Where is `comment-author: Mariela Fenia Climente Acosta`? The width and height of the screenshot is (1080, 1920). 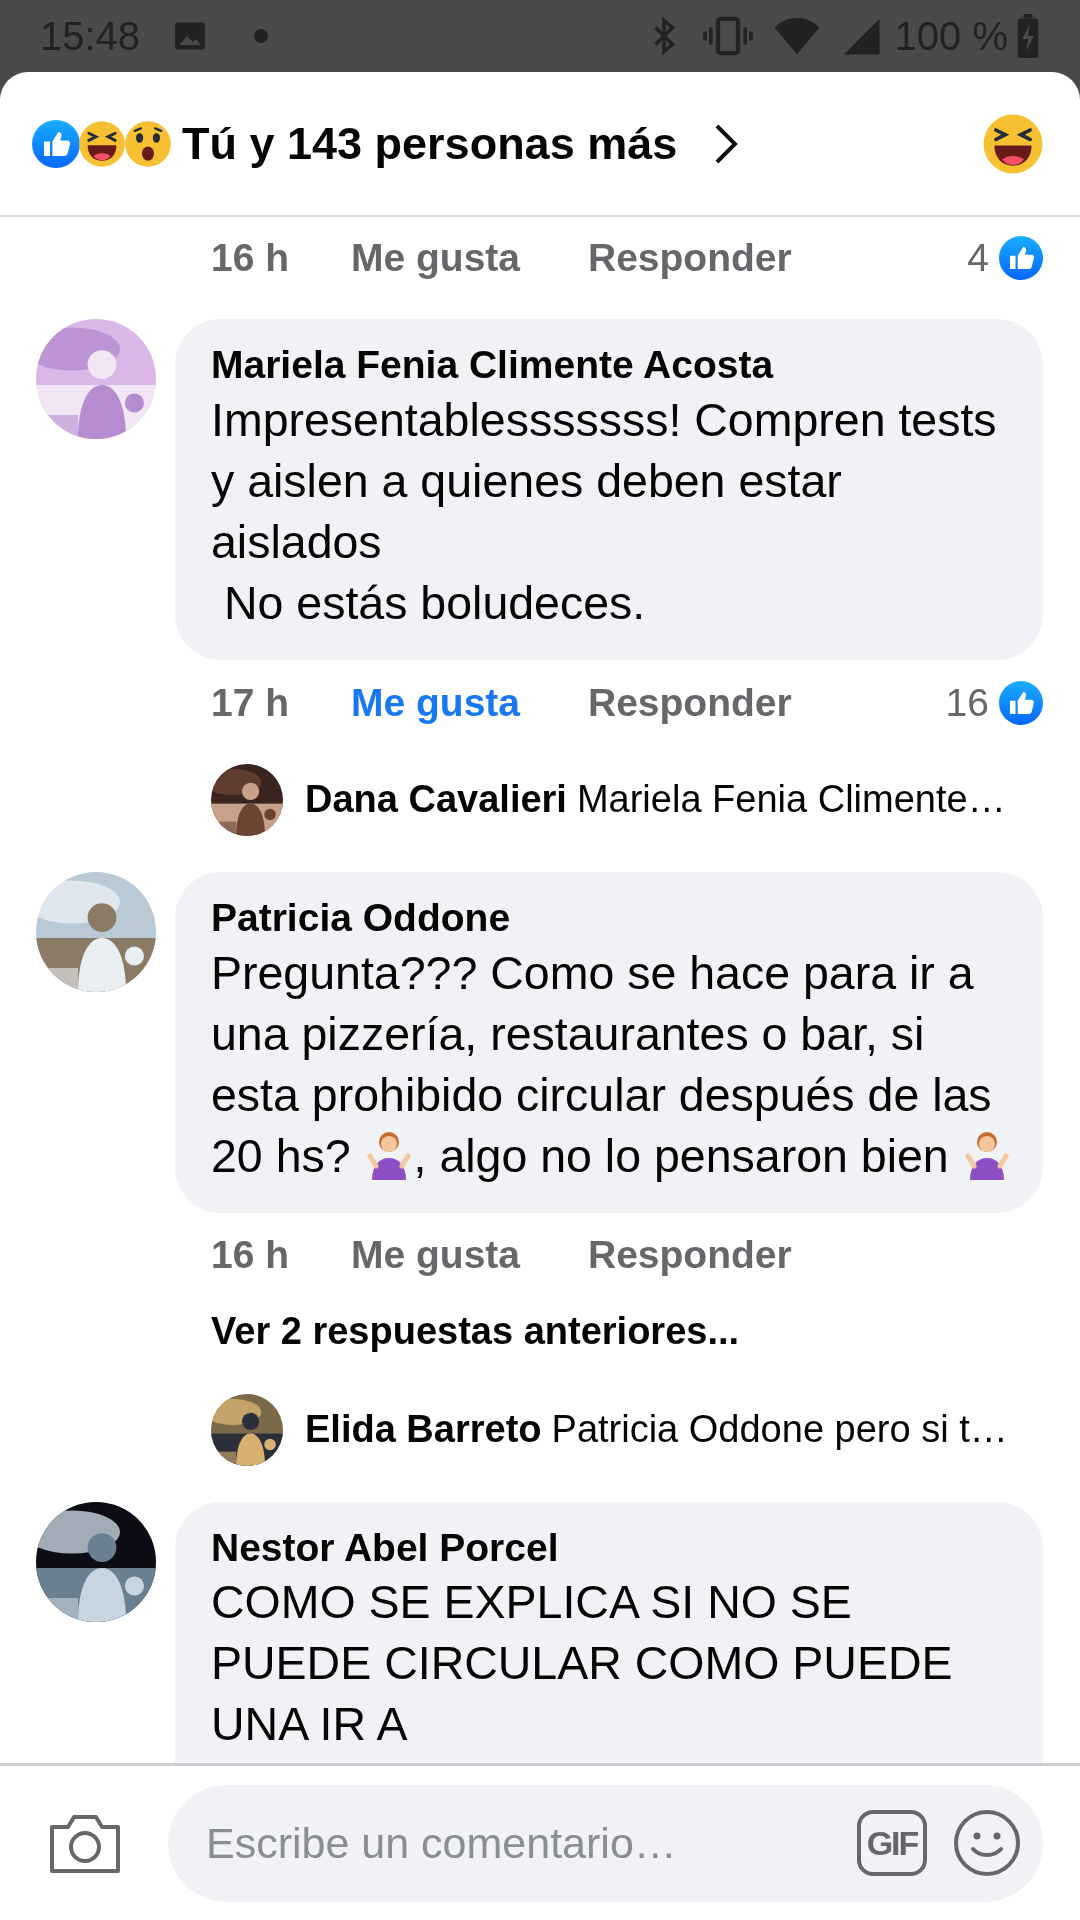
comment-author: Mariela Fenia Climente Acosta is located at coordinates (612, 365).